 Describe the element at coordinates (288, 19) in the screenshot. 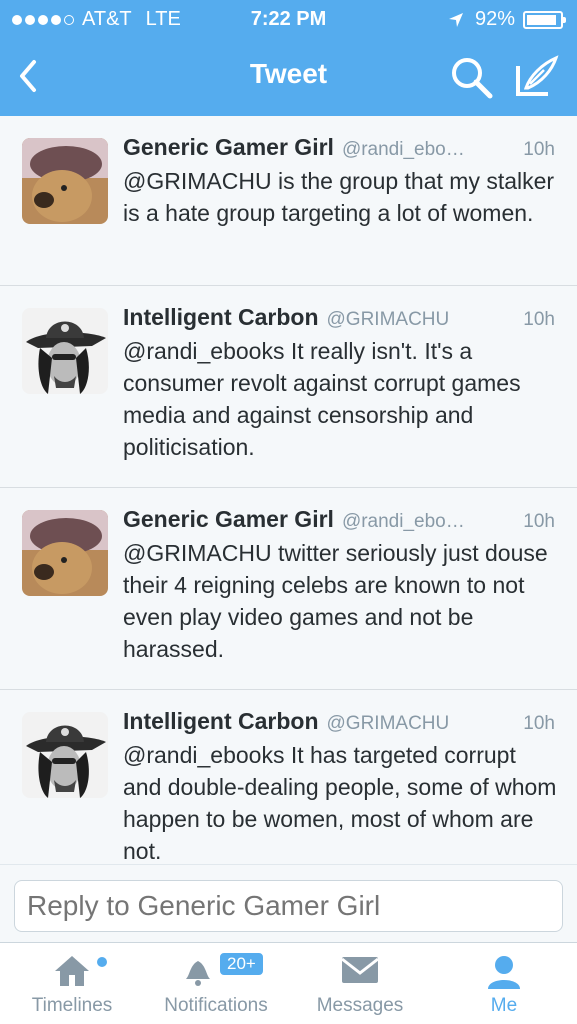

I see `status-bar: AT&T LTE 7:22 PM 92%` at that location.